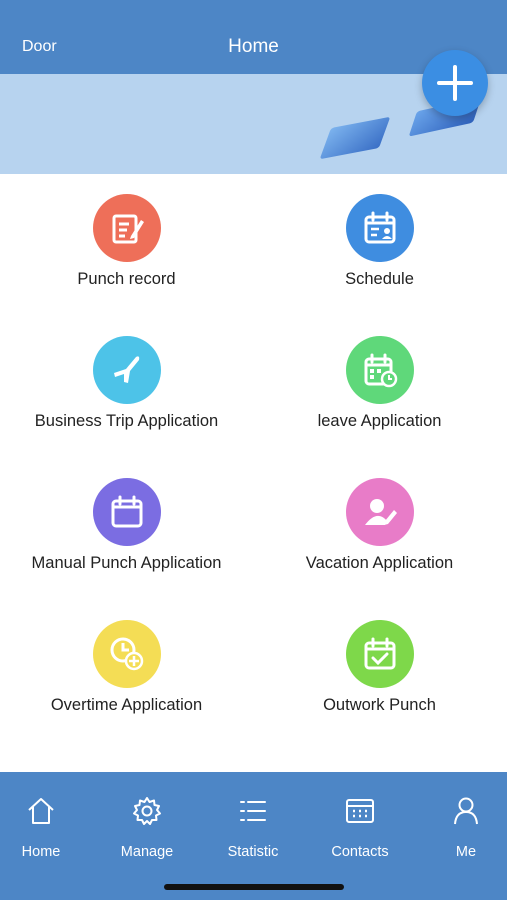 The width and height of the screenshot is (507, 900). I want to click on tab-label: Me, so click(466, 852).